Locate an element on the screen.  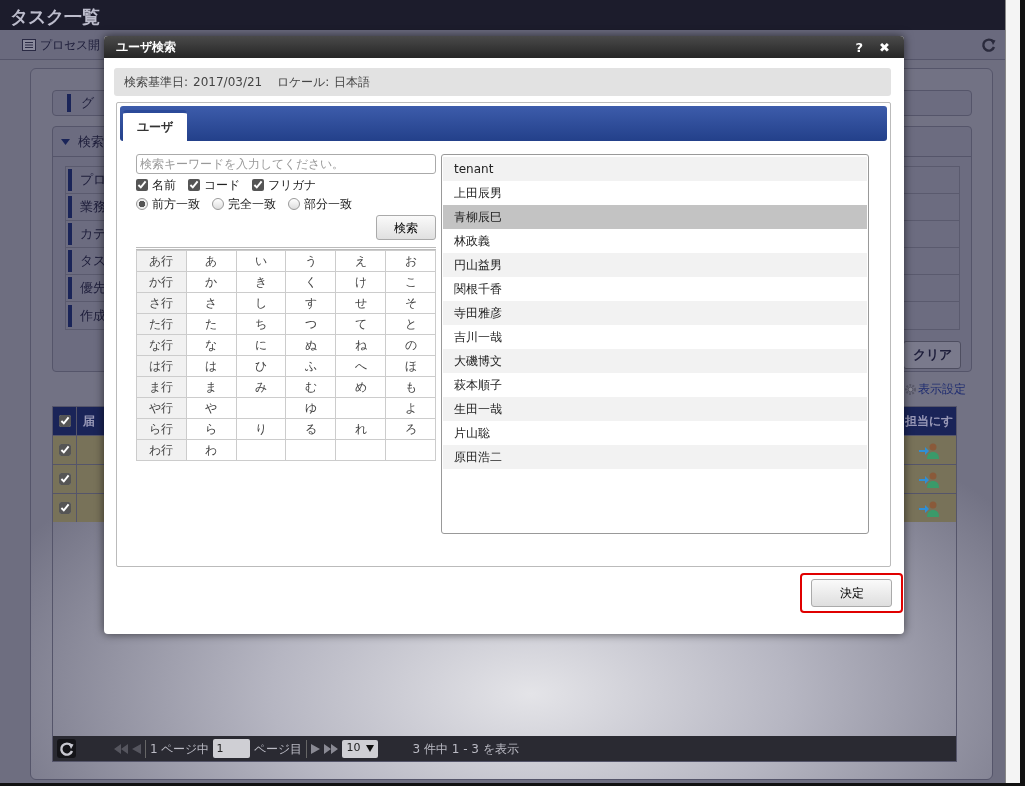
kana-row-label: ら行 is located at coordinates (161, 429).